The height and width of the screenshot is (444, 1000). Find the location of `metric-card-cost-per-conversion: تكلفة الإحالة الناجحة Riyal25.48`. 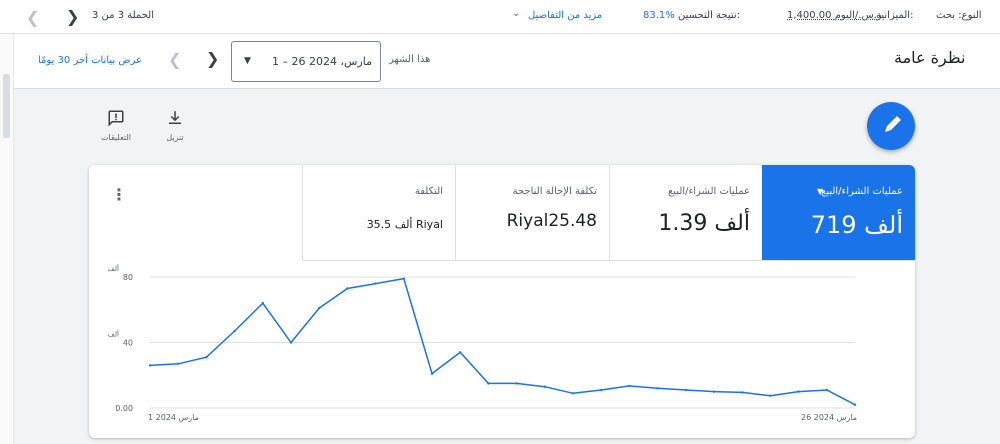

metric-card-cost-per-conversion: تكلفة الإحالة الناجحة Riyal25.48 is located at coordinates (532, 213).